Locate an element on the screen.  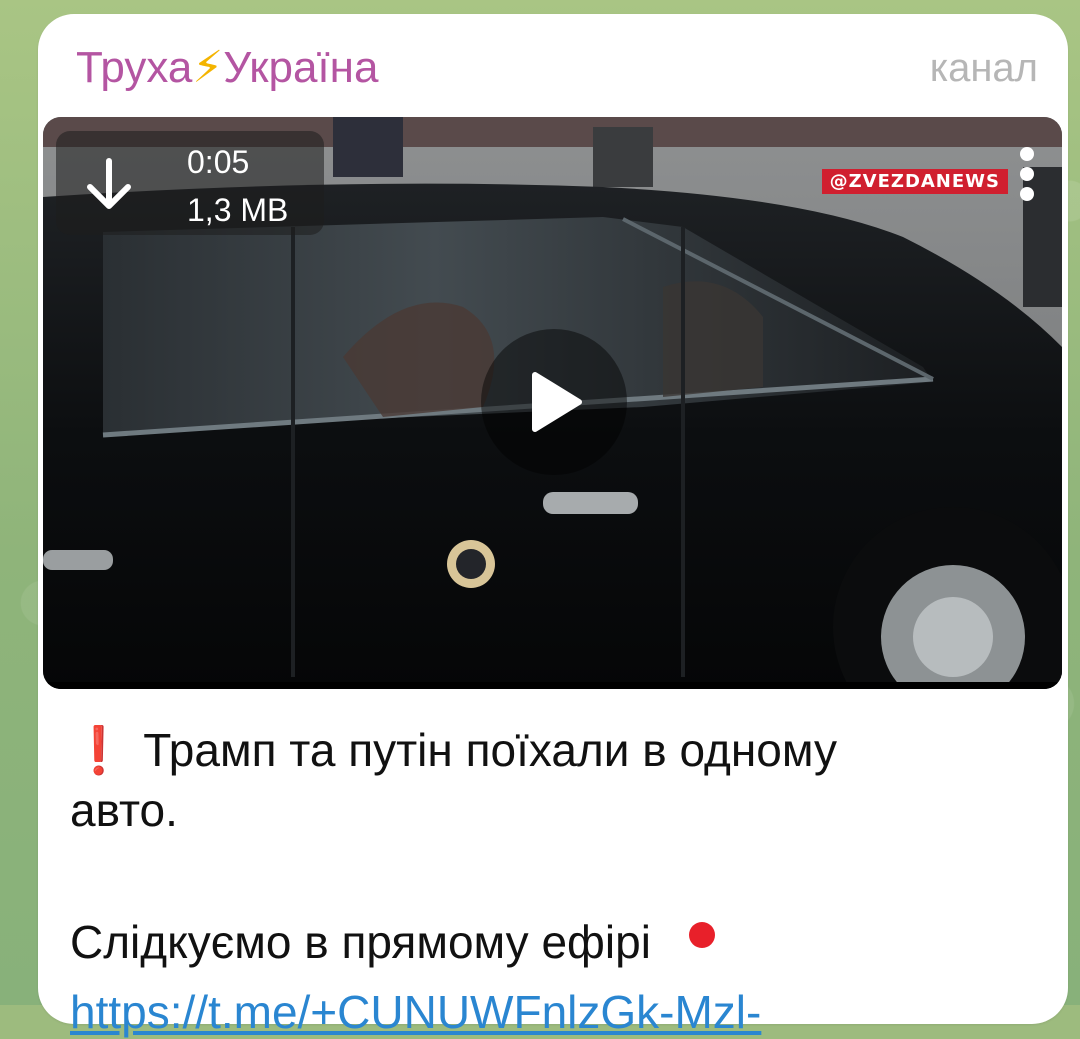
play-icon is located at coordinates (557, 402).